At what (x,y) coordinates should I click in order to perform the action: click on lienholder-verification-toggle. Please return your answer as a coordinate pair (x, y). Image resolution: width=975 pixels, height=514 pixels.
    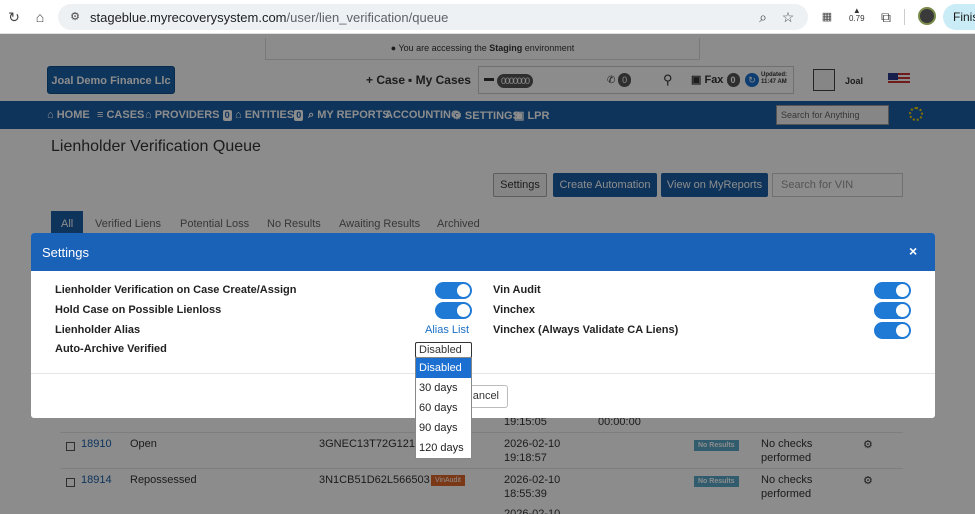
    Looking at the image, I should click on (453, 290).